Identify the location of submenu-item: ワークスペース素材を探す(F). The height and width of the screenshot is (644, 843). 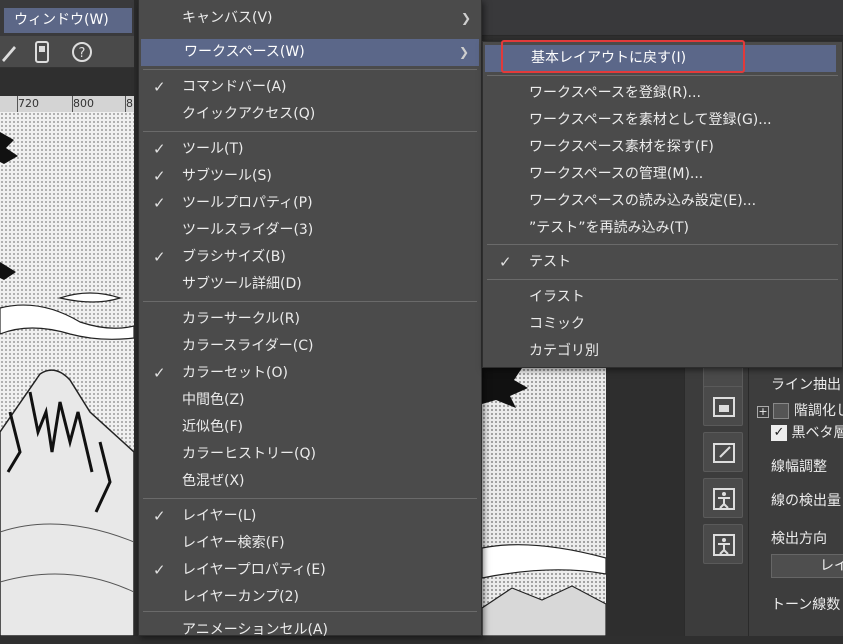
(662, 147).